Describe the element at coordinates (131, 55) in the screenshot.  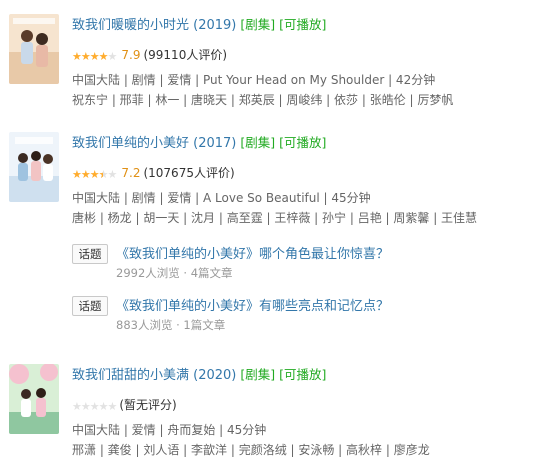
I see `rating-score: 7.9` at that location.